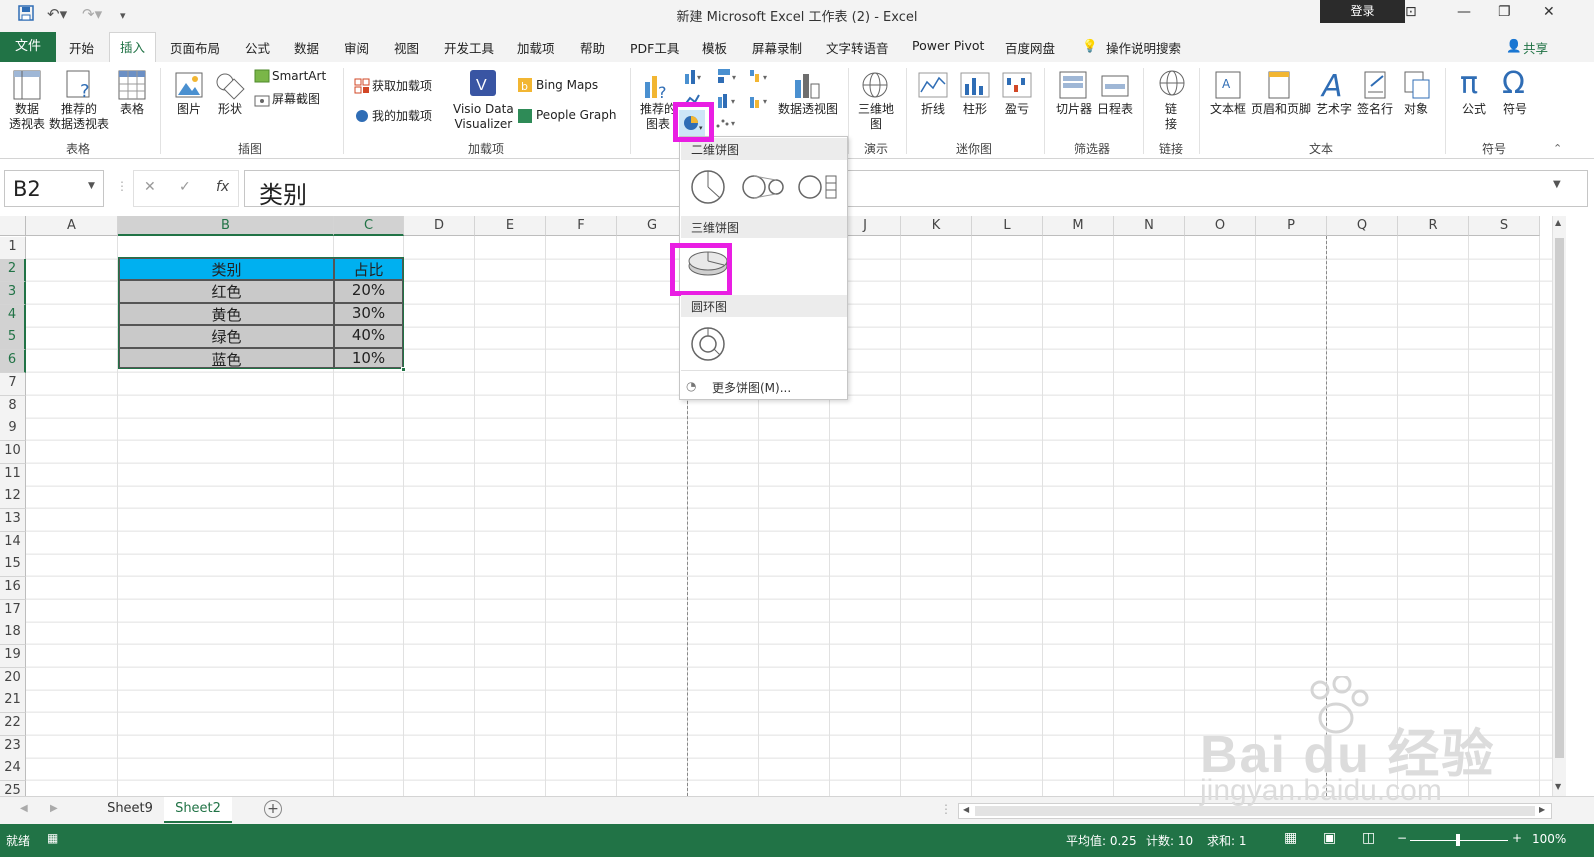  I want to click on zoom-in-icon: +, so click(1517, 838).